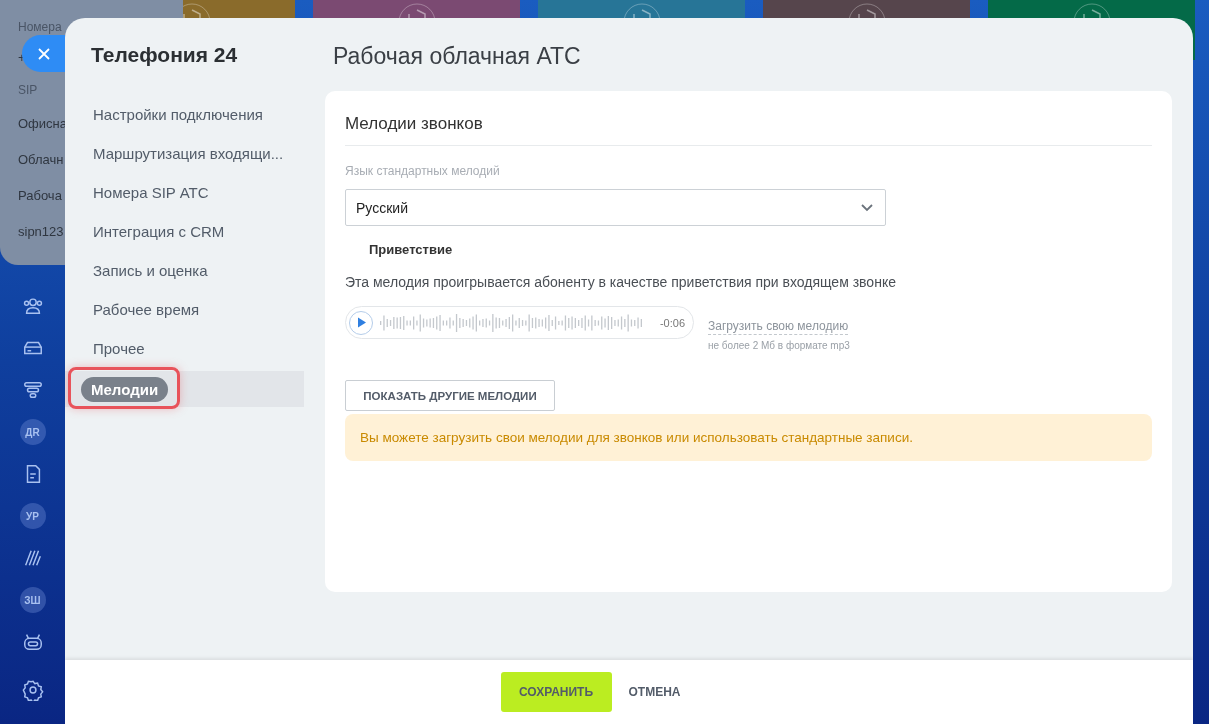 The image size is (1209, 724). Describe the element at coordinates (184, 309) in the screenshot. I see `nav-item: Рабочее время` at that location.